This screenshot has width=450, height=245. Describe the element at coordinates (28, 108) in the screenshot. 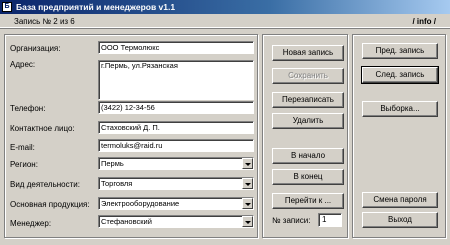

I see `phone-label: Телефон:` at that location.